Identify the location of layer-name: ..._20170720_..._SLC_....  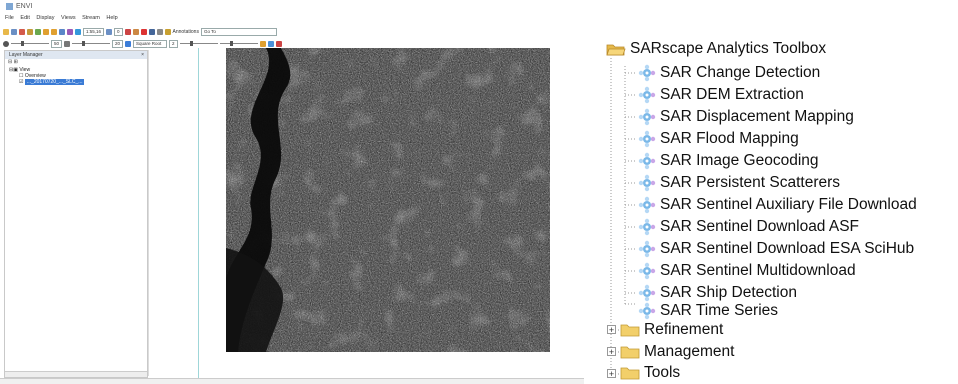
(54, 82).